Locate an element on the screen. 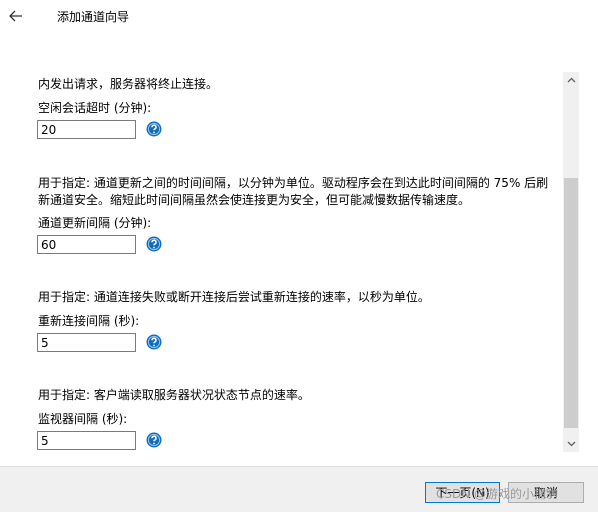  chevron-up-icon is located at coordinates (571, 80).